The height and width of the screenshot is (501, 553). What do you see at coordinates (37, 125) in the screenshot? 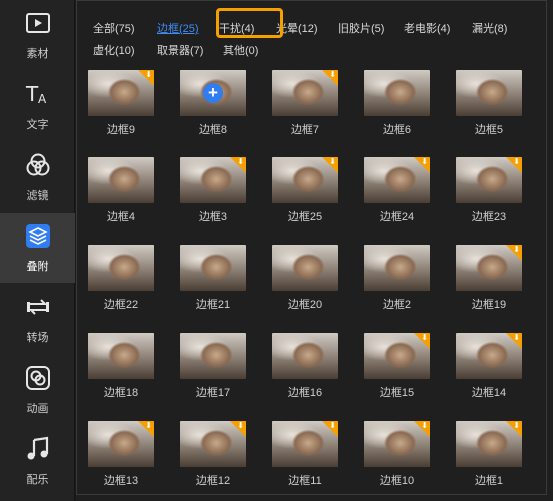
I see `sidebar-item-label: 文字` at bounding box center [37, 125].